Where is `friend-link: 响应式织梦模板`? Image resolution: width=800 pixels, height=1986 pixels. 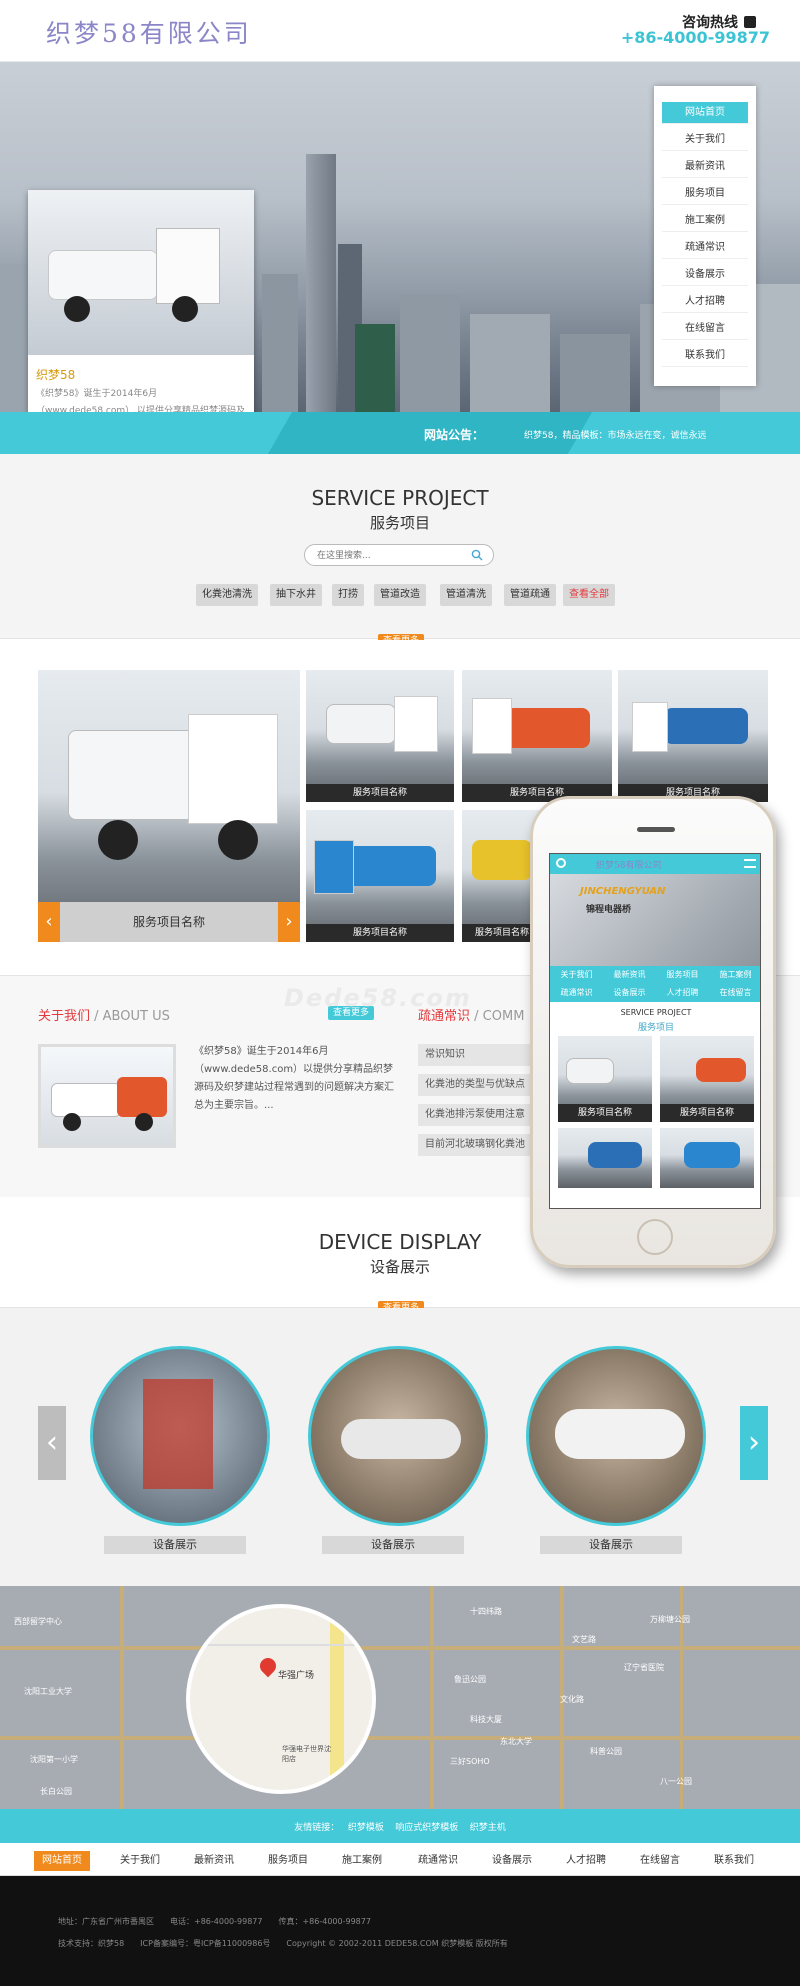 friend-link: 响应式织梦模板 is located at coordinates (426, 1828).